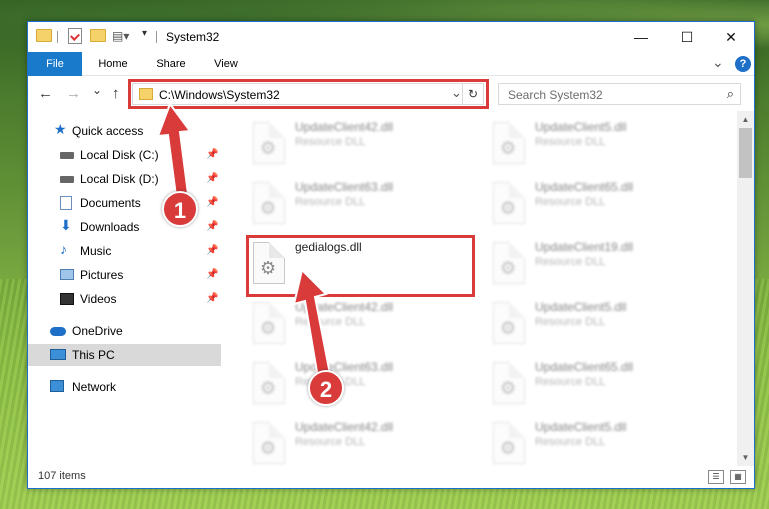  I want to click on expand-ribbon-icon: ⌄, so click(718, 62).